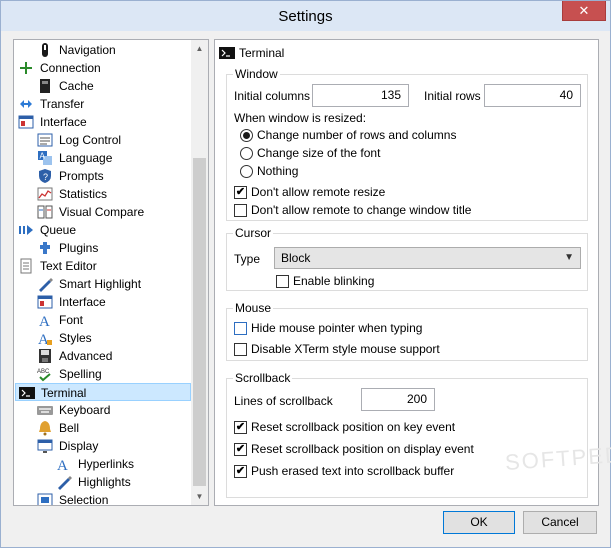 The height and width of the screenshot is (548, 611). Describe the element at coordinates (113, 428) in the screenshot. I see `tree-item-bell: Bell` at that location.